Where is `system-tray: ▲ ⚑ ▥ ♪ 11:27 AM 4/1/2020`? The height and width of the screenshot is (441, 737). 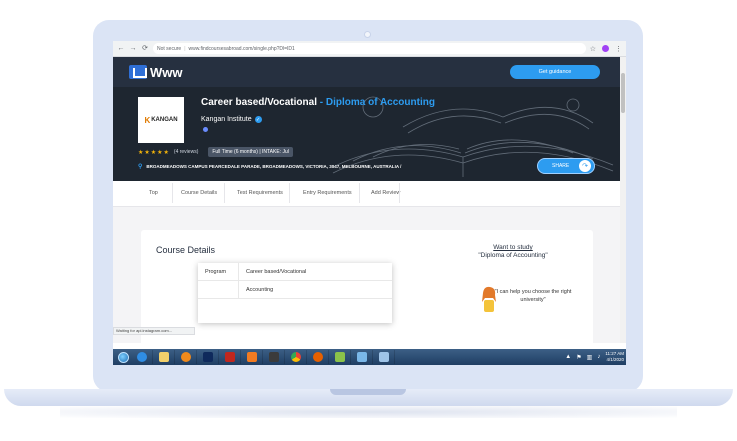
system-tray: ▲ ⚑ ▥ ♪ 11:27 AM 4/1/2020 is located at coordinates (595, 357).